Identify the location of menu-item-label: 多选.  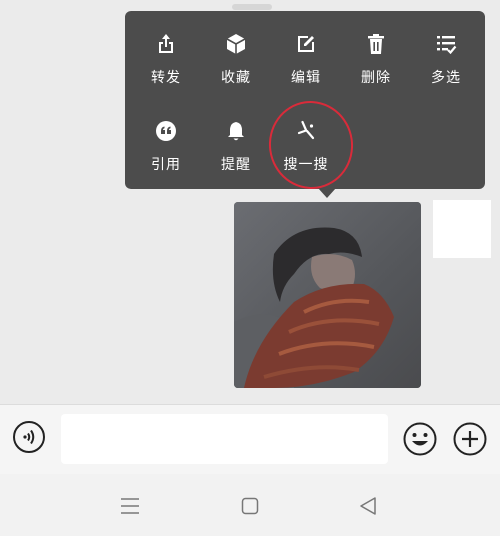
(446, 78).